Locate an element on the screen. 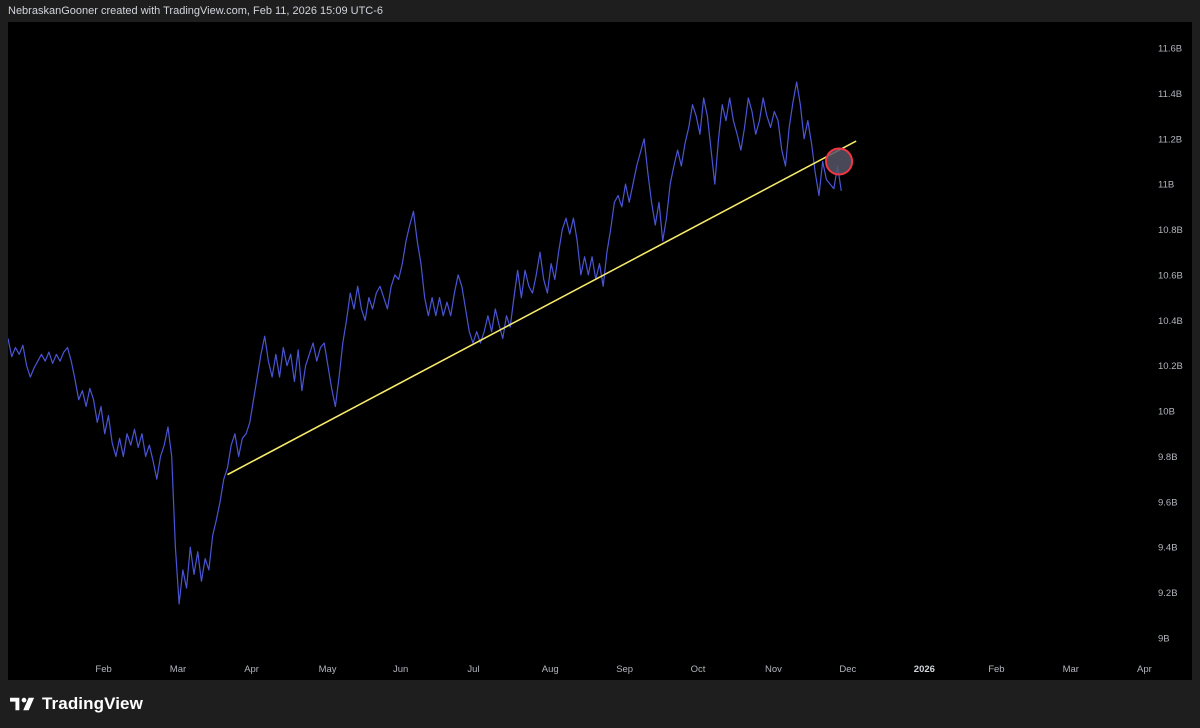 This screenshot has height=728, width=1200. x-tick-label: Aug is located at coordinates (550, 669).